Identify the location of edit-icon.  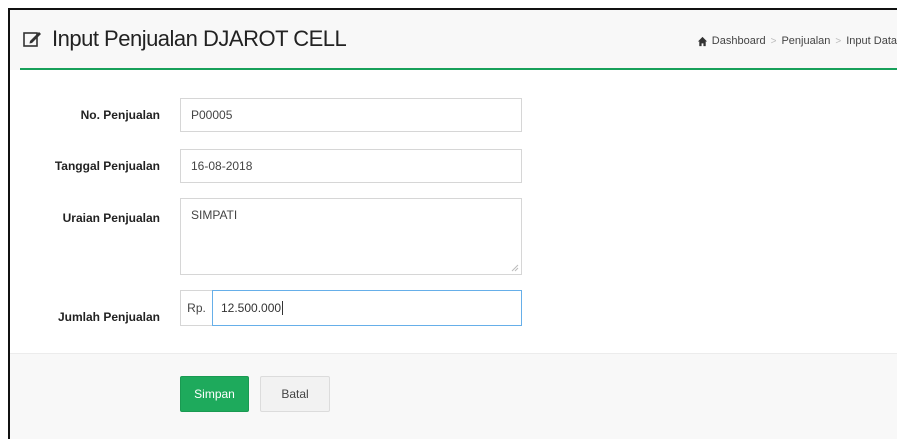
(32, 39).